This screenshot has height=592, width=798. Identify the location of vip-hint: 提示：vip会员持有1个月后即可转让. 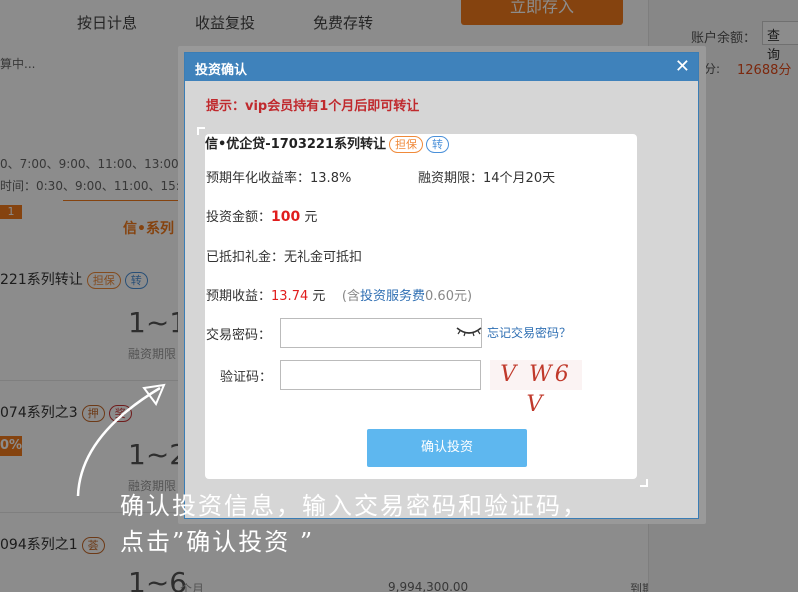
(313, 106).